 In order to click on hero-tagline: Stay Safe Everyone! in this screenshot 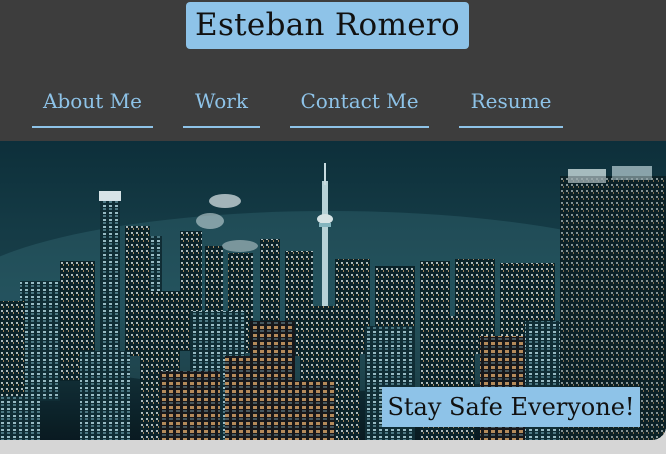, I will do `click(511, 407)`.